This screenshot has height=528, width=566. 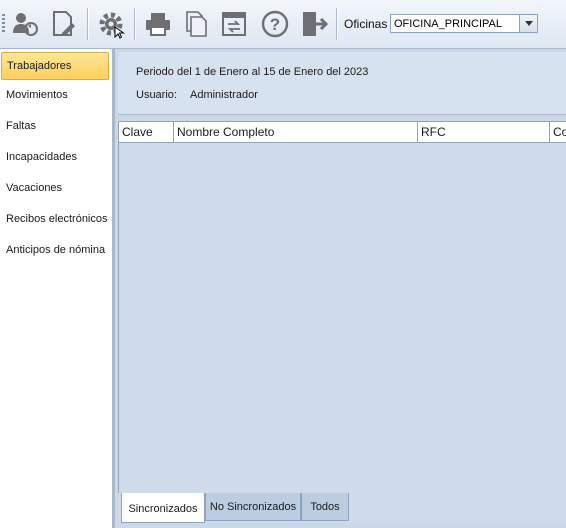 I want to click on printer-icon, so click(x=158, y=24).